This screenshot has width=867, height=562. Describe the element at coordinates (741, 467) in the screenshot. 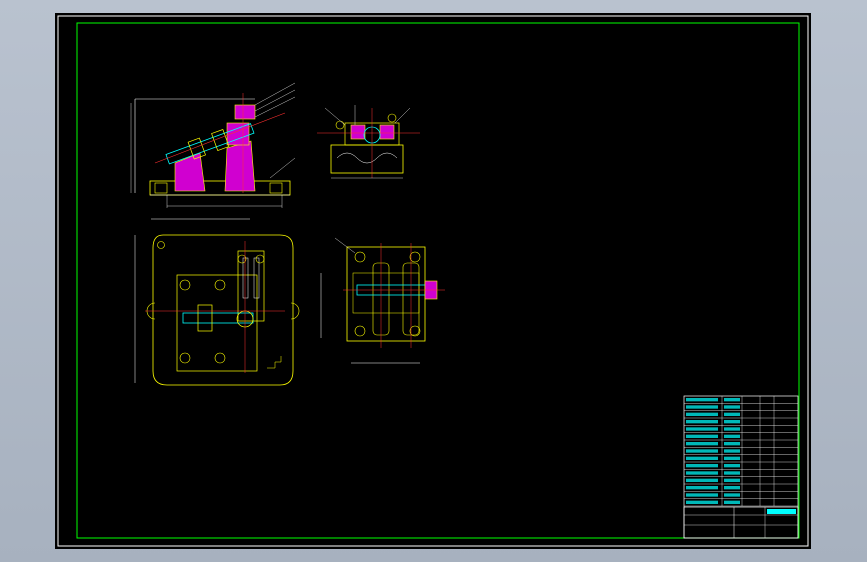

I see `title-block` at that location.